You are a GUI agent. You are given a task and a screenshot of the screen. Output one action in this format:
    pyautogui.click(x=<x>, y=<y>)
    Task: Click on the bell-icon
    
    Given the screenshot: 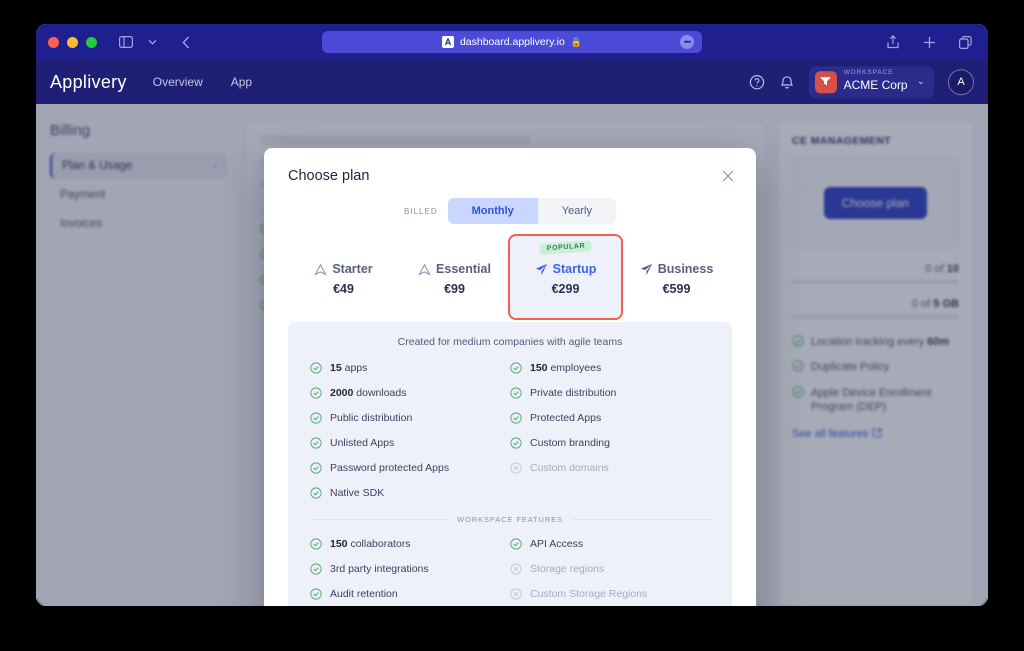 What is the action you would take?
    pyautogui.click(x=787, y=82)
    